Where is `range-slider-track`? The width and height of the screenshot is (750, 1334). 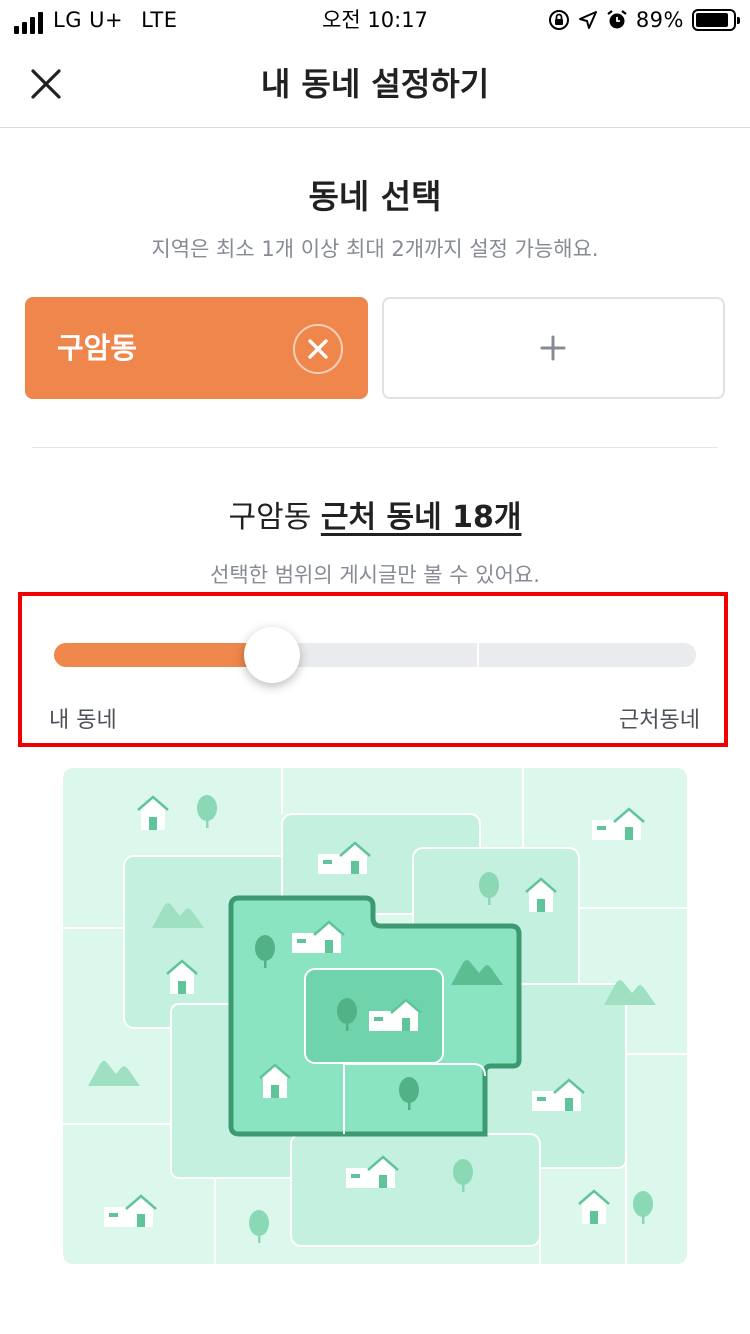 range-slider-track is located at coordinates (375, 655).